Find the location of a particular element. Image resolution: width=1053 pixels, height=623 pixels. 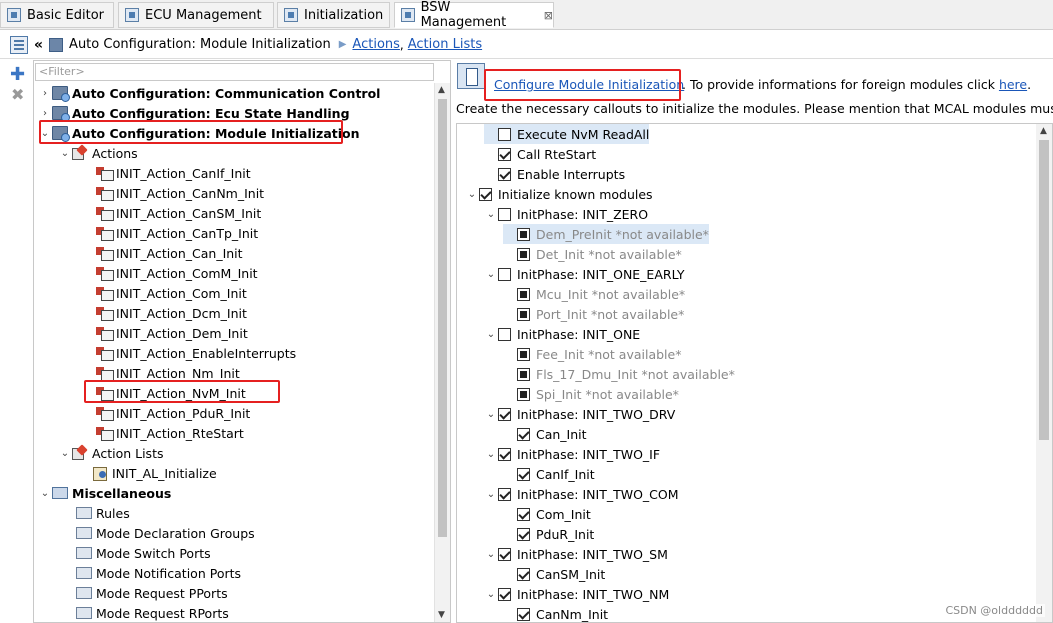

tree-item-action: INIT_Action_Dcm_Init is located at coordinates (171, 313).